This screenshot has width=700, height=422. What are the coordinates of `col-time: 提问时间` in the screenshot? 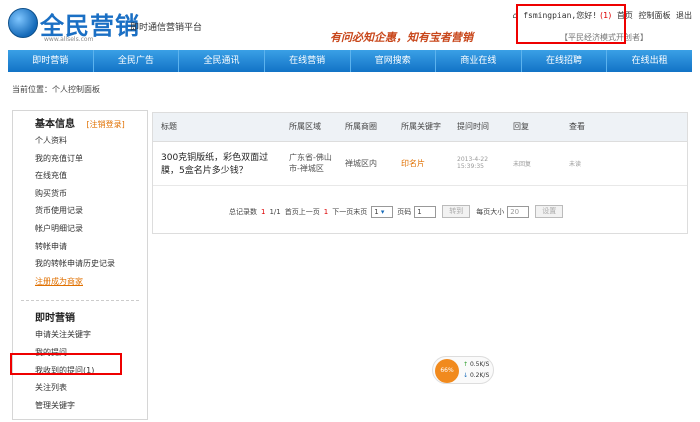 It's located at (477, 127).